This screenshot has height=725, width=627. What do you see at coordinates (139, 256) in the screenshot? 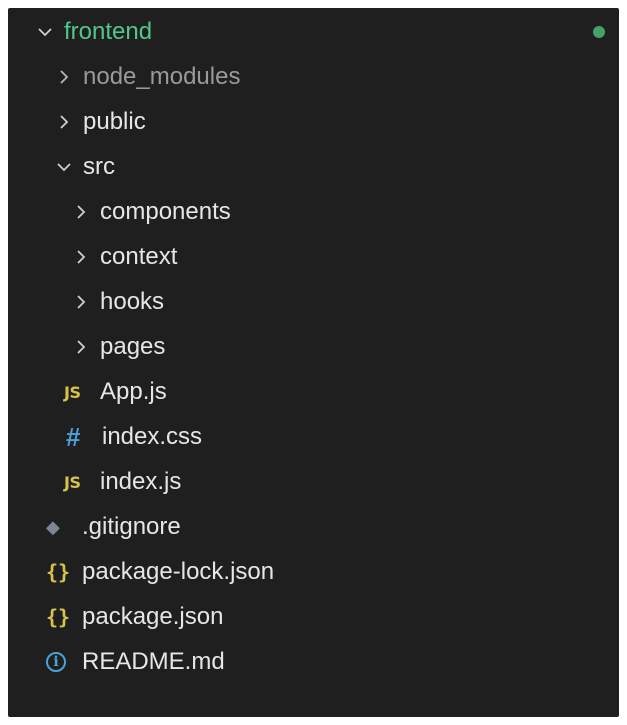
I see `folder-label: context` at bounding box center [139, 256].